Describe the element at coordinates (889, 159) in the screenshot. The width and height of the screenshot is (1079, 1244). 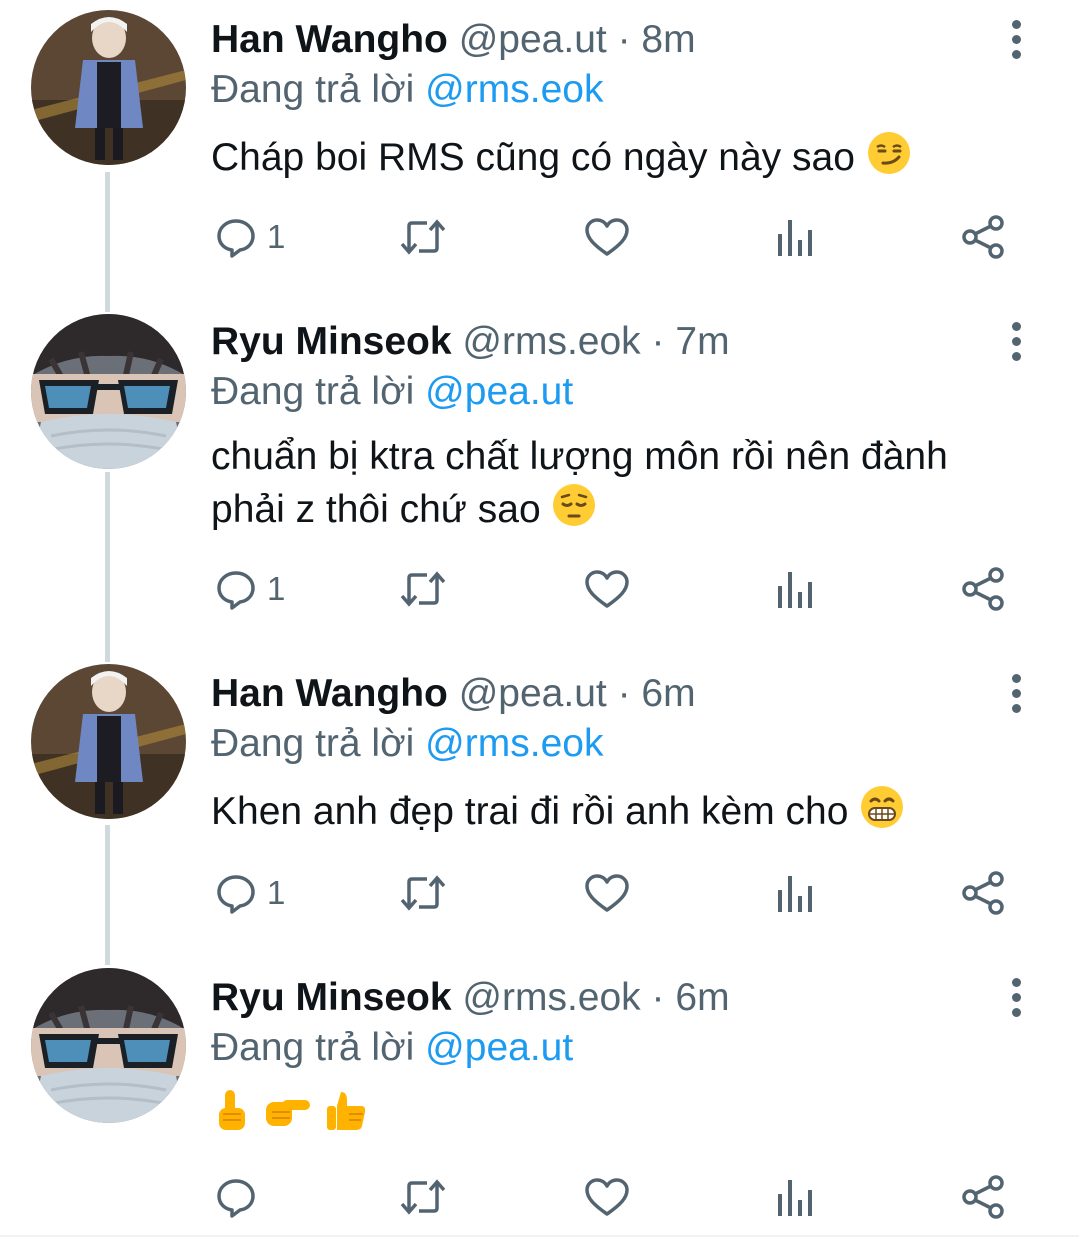
I see `smirking-face-emoji` at that location.